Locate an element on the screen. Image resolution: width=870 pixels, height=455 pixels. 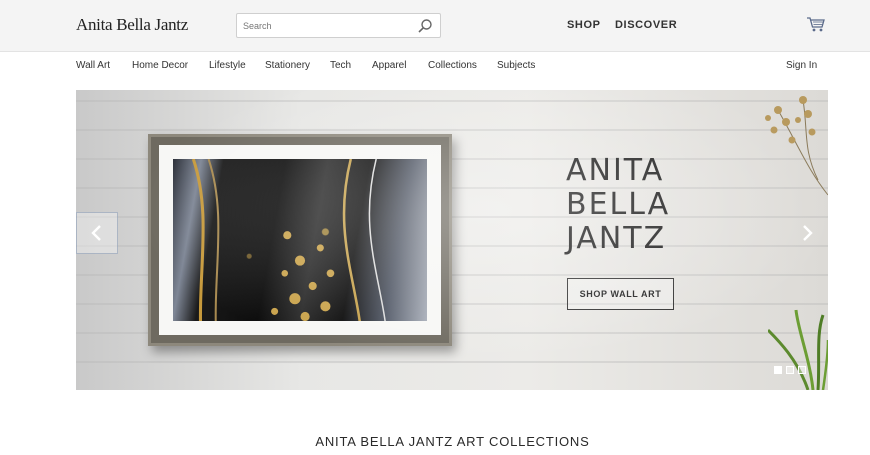
abstract-art-image is located at coordinates (300, 240).